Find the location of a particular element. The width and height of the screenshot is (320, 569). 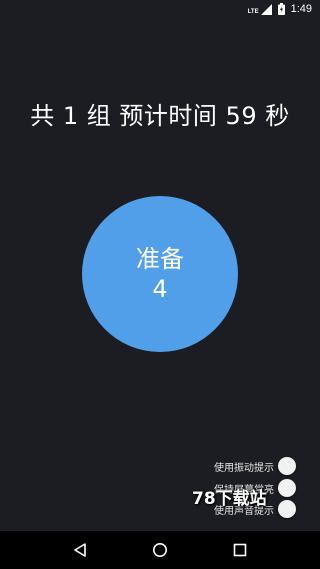

status-bar: LTE 1:49 is located at coordinates (160, 9).